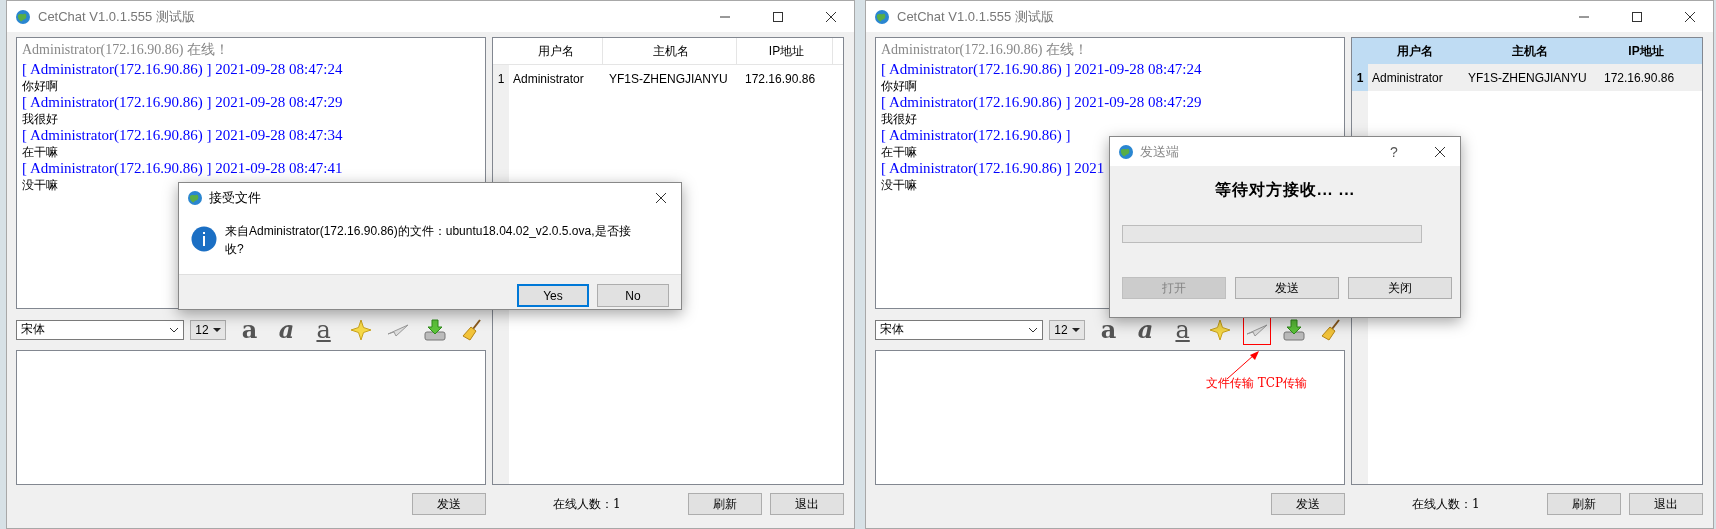 The width and height of the screenshot is (1716, 529). What do you see at coordinates (1394, 151) in the screenshot?
I see `help-button: ?` at bounding box center [1394, 151].